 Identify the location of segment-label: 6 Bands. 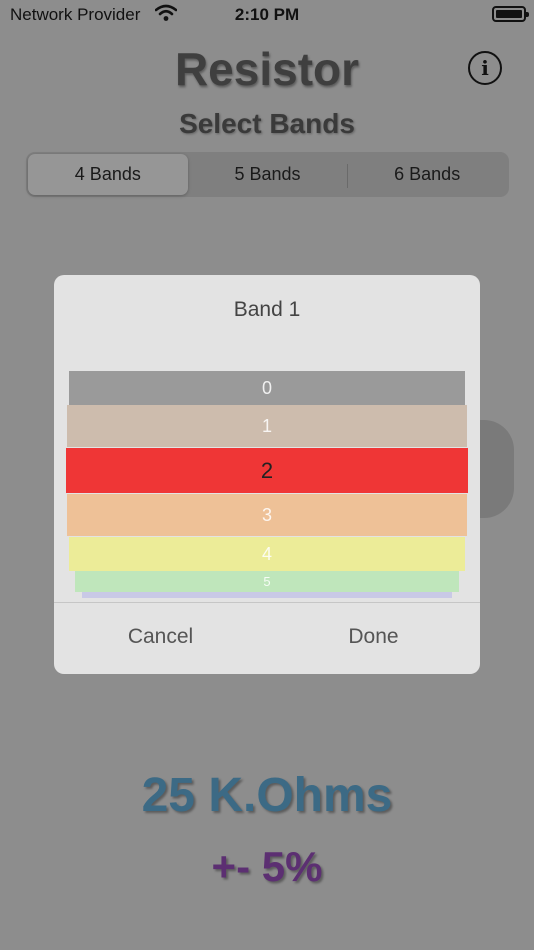
(427, 174).